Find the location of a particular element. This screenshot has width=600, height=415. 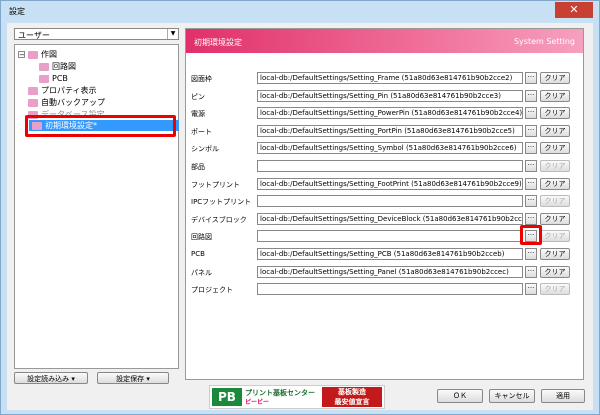

panel-header: 初期環境設定 System Setting is located at coordinates (384, 41).